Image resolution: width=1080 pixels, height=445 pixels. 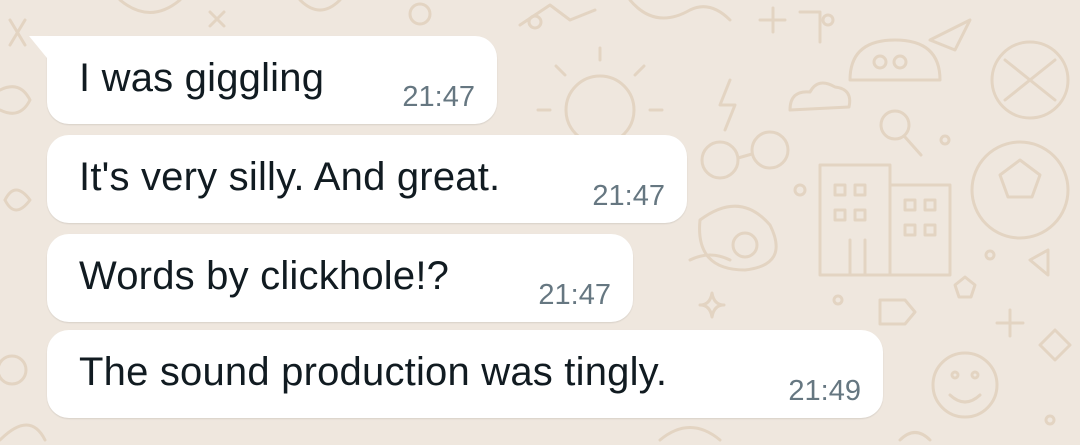 I want to click on message-text: Words by clickhole!?, so click(x=264, y=276).